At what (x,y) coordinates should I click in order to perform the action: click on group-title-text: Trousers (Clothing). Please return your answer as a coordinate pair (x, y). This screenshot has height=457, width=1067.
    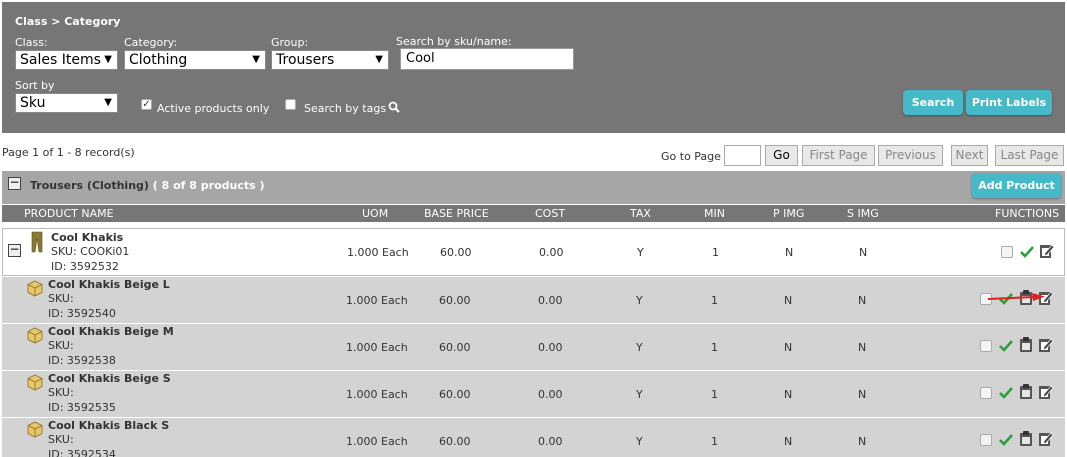
    Looking at the image, I should click on (89, 185).